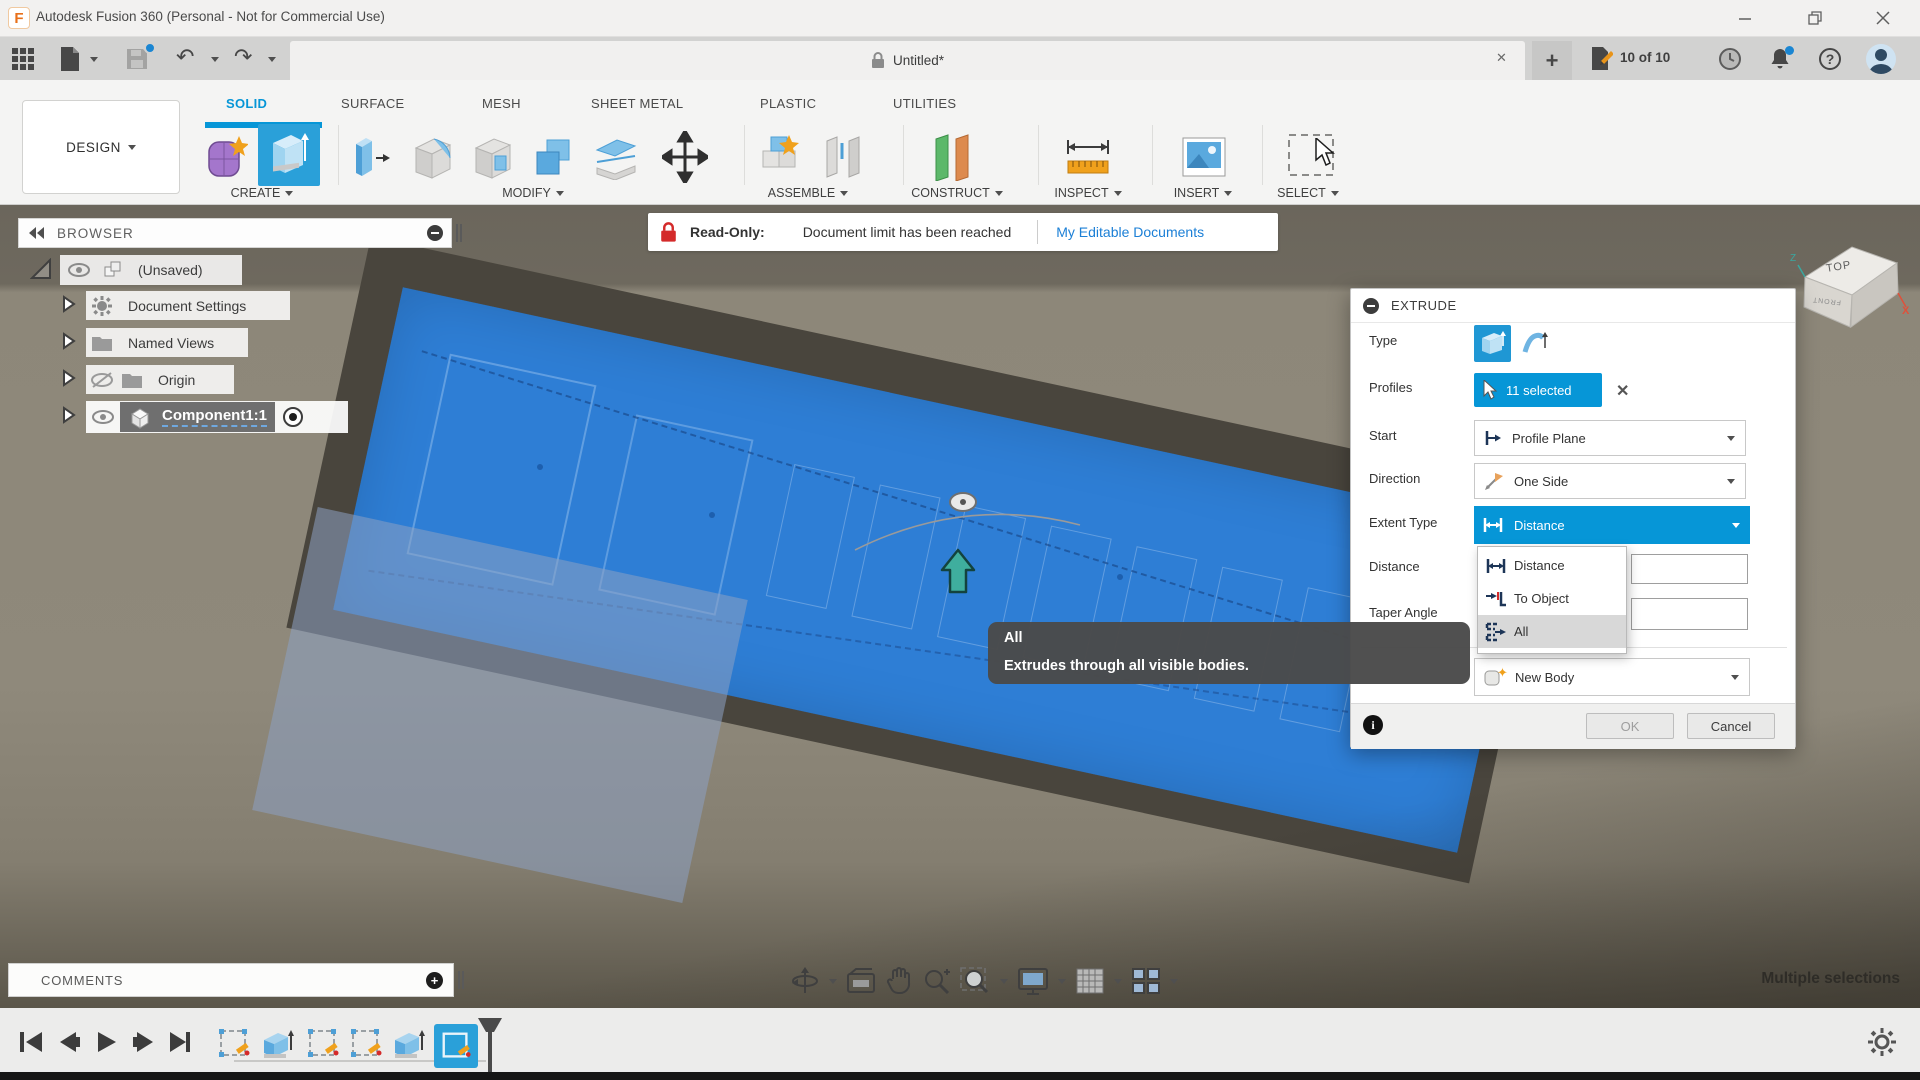 This screenshot has width=1920, height=1080. Describe the element at coordinates (69, 1042) in the screenshot. I see `step-back-button` at that location.